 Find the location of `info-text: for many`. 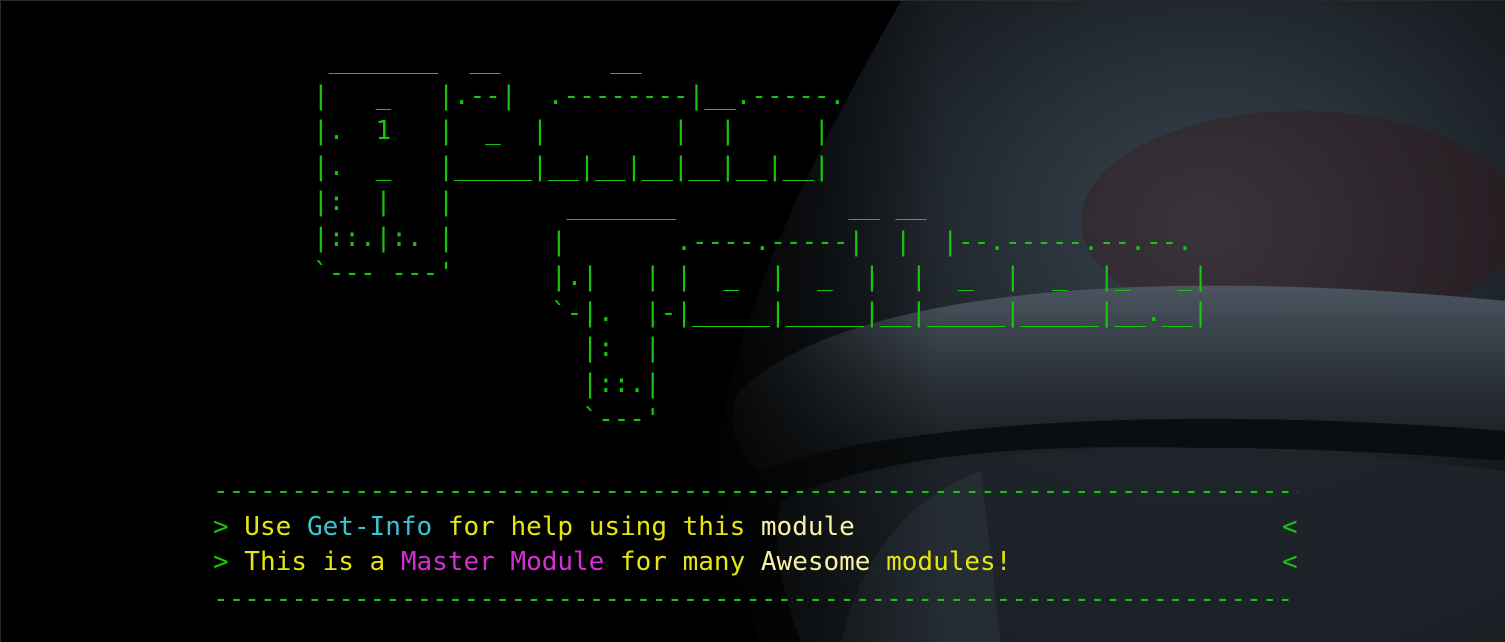

info-text: for many is located at coordinates (682, 562).